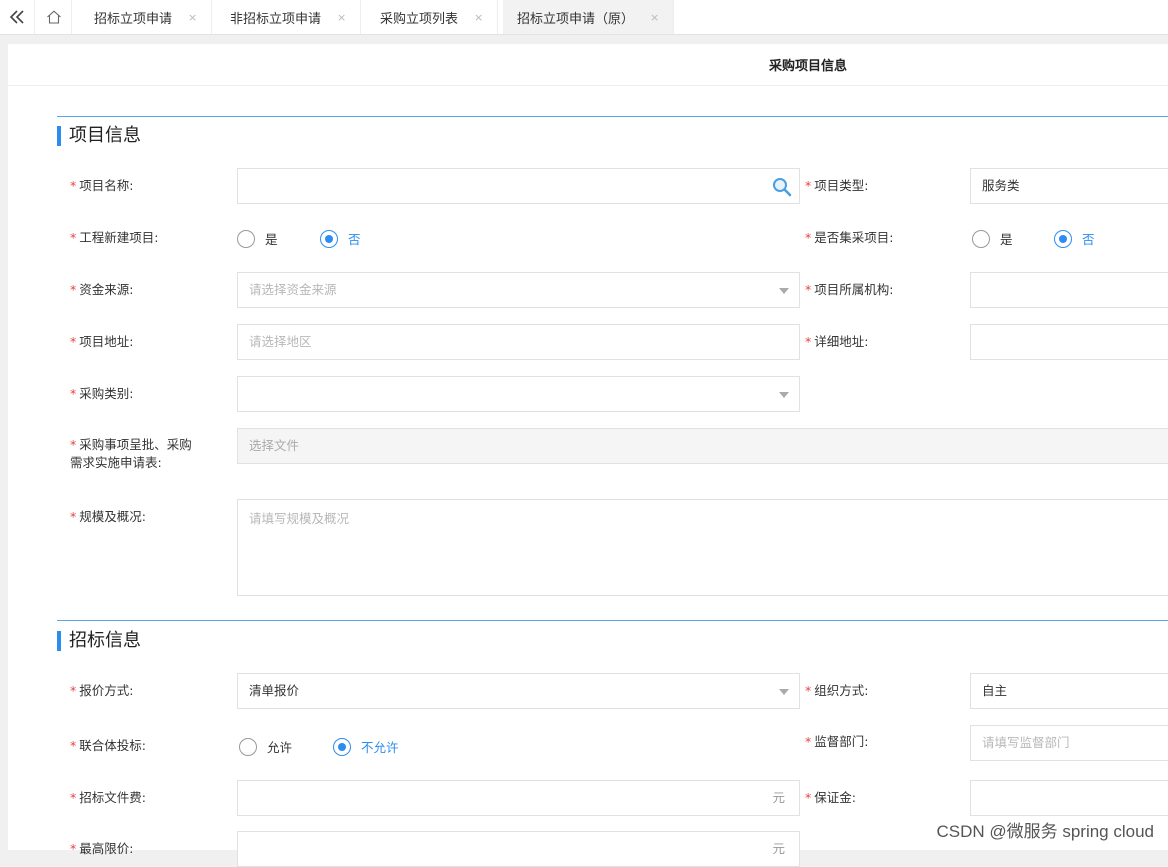 The image size is (1168, 867). What do you see at coordinates (54, 17) in the screenshot?
I see `home-icon` at bounding box center [54, 17].